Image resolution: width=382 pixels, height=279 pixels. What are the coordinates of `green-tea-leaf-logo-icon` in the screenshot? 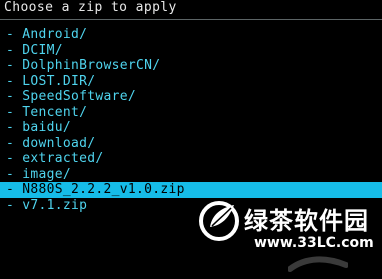 It's located at (219, 221).